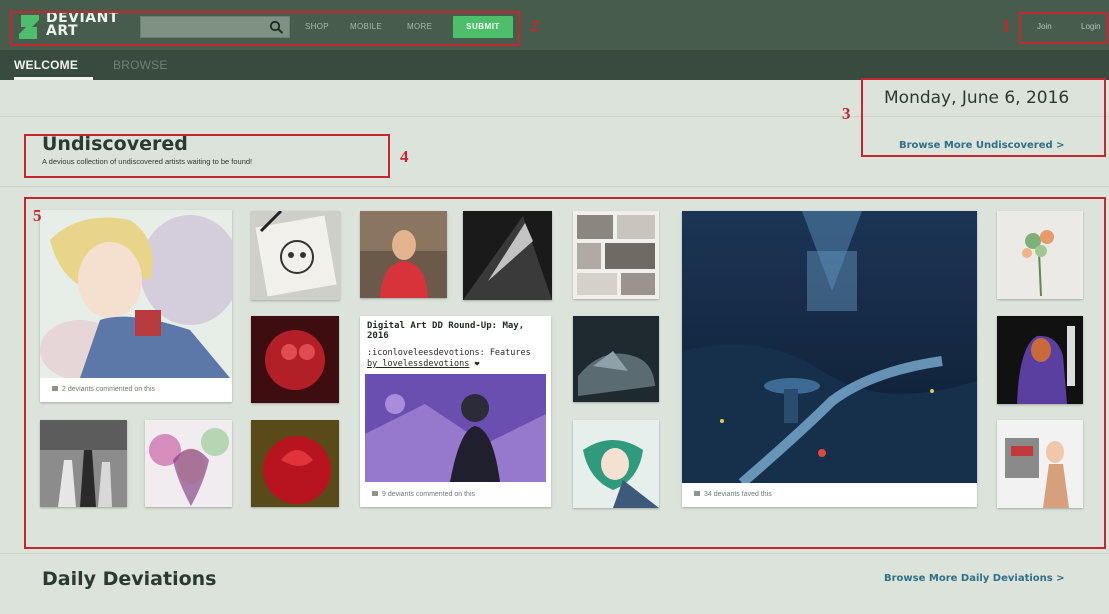 The image size is (1109, 614). What do you see at coordinates (534, 25) in the screenshot?
I see `annotation-number-2: 2` at bounding box center [534, 25].